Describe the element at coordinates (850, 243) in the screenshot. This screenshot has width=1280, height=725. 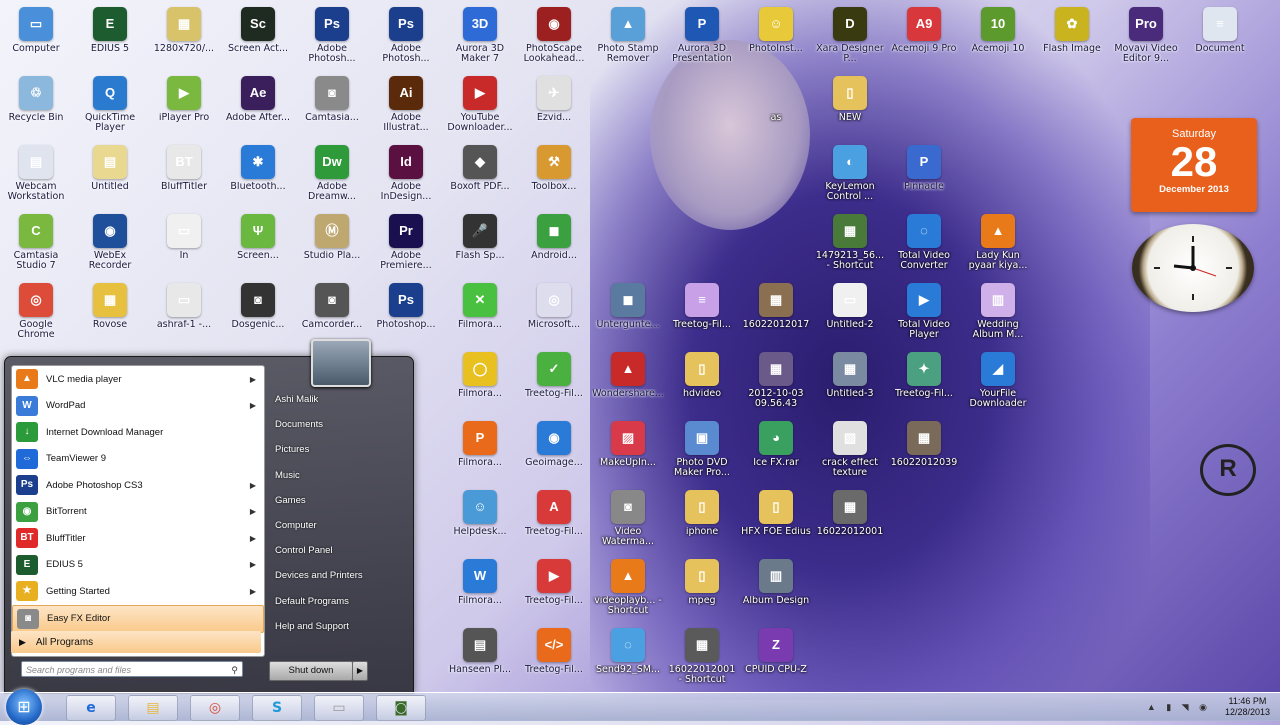
I see `desktop-icon: ▦ 1479213_56... - Shortcut` at that location.